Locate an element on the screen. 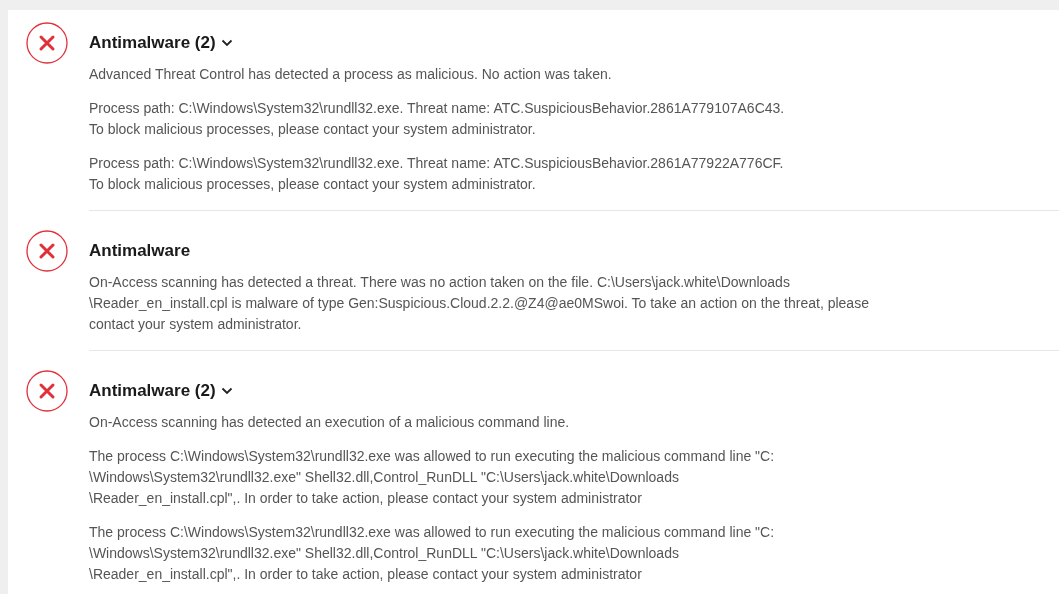 The image size is (1059, 594). event-title: Antimalware is located at coordinates (140, 251).